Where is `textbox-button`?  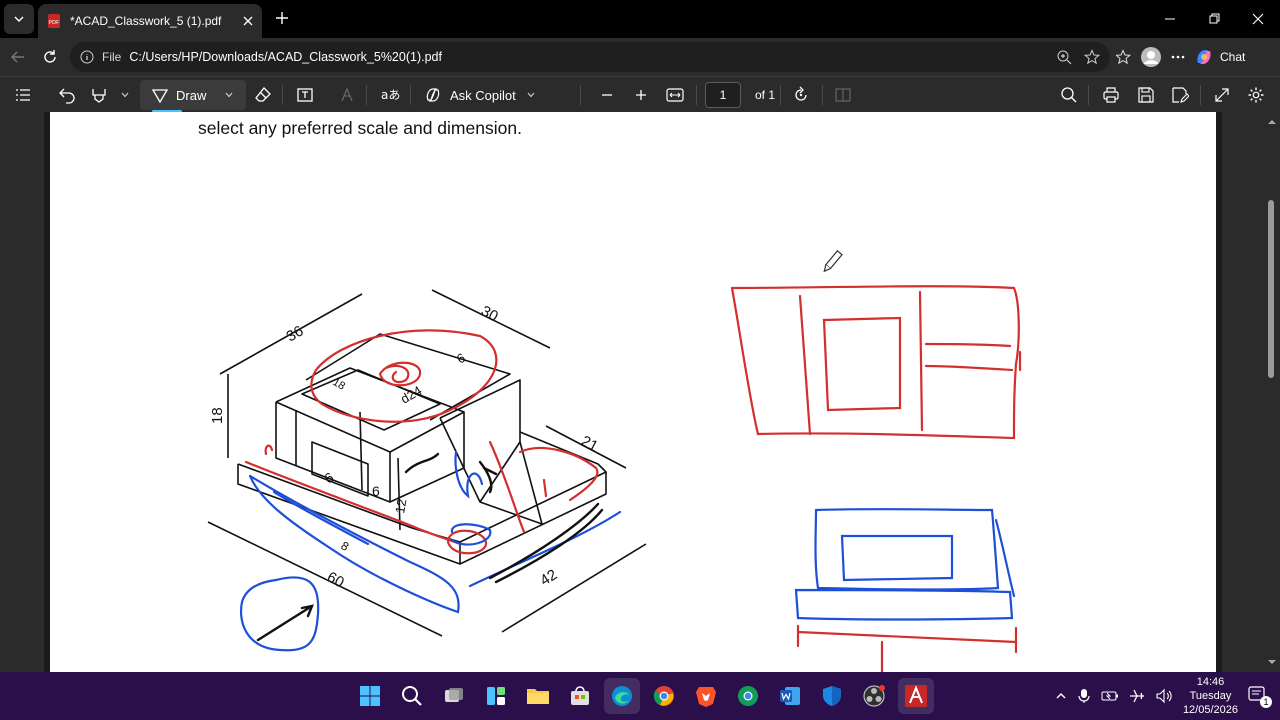
textbox-button is located at coordinates (305, 95).